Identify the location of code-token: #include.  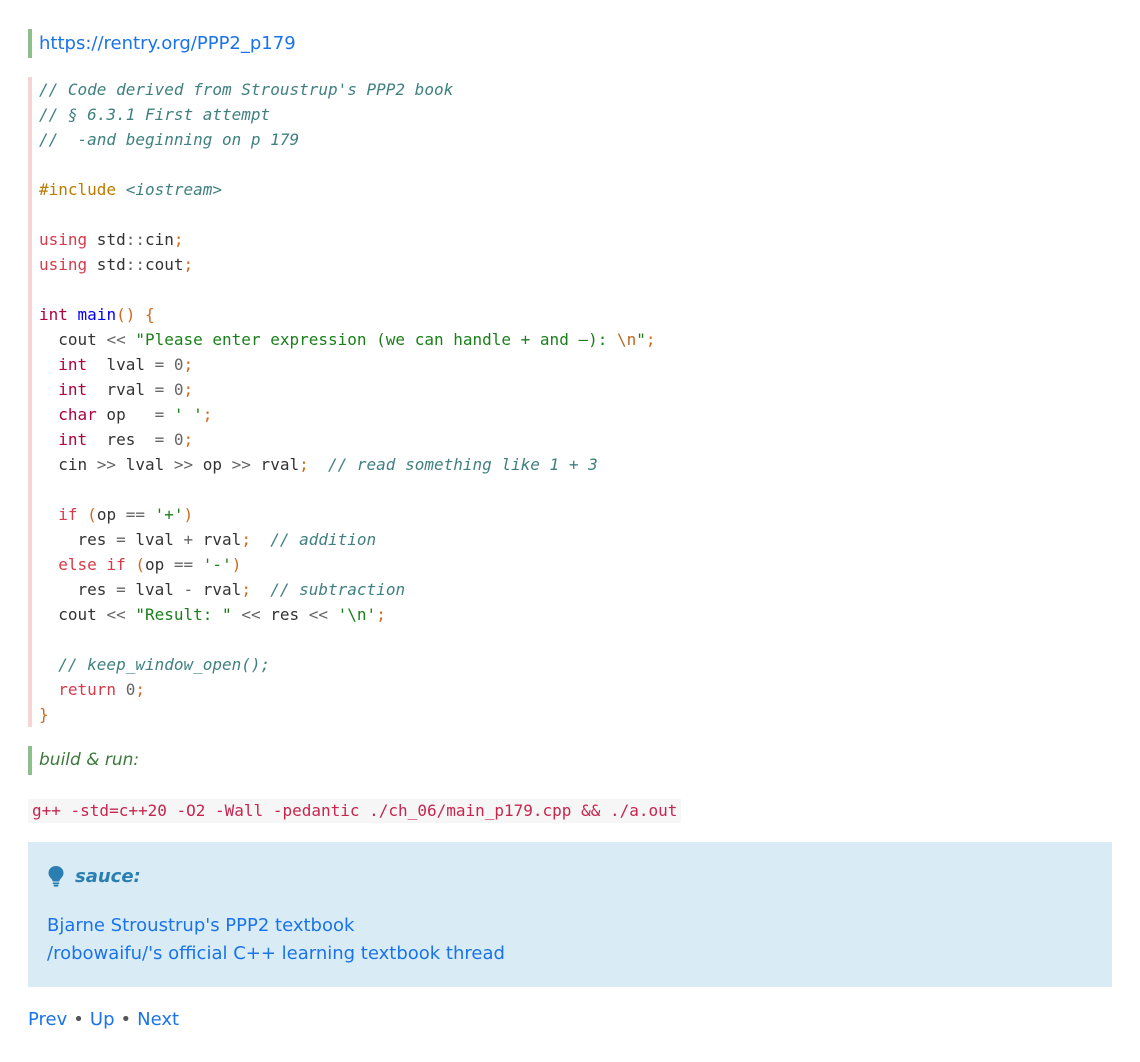
(78, 189).